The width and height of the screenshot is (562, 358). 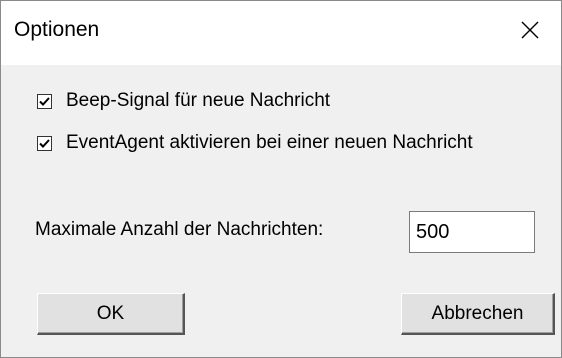 I want to click on event-agent-checkbox, so click(x=44, y=143).